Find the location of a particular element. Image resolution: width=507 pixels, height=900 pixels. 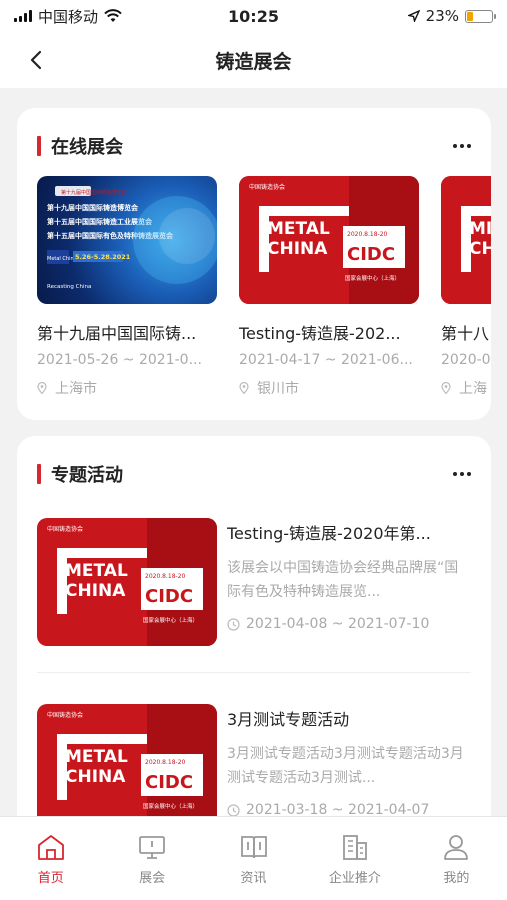

page-title: 铸造展会 is located at coordinates (253, 61).